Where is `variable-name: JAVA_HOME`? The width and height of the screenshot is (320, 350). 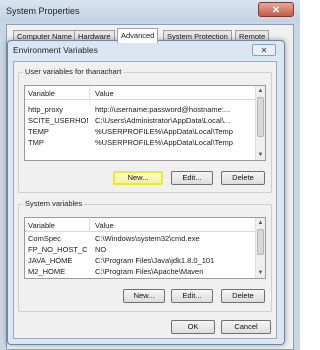
variable-name: JAVA_HOME is located at coordinates (50, 260).